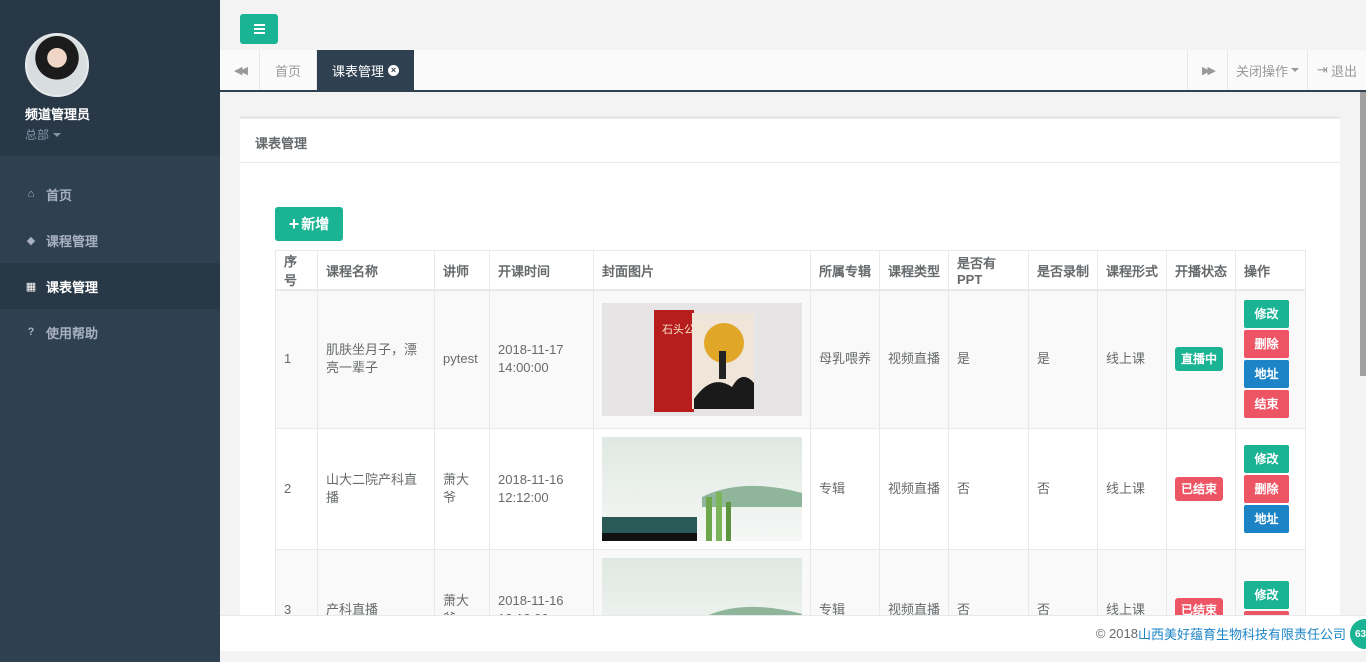 This screenshot has width=1366, height=662. What do you see at coordinates (376, 488) in the screenshot?
I see `cell-name: 山大二院产科直播` at bounding box center [376, 488].